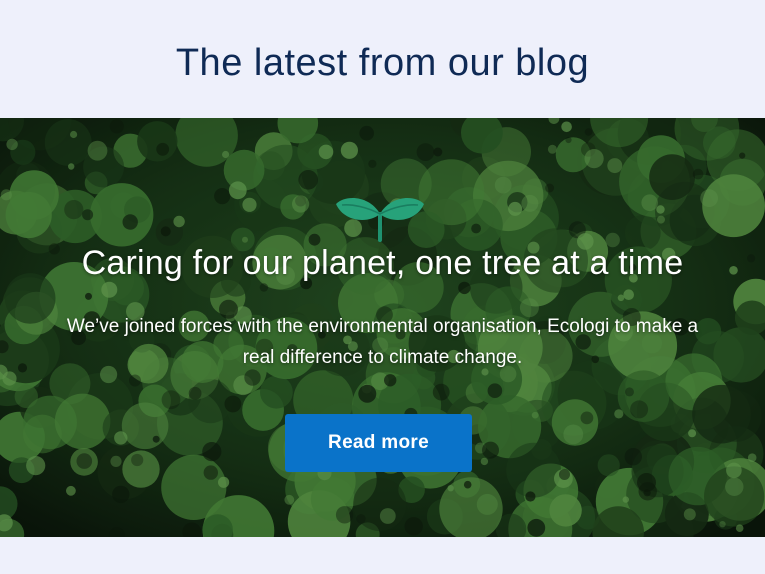 Image resolution: width=765 pixels, height=574 pixels. What do you see at coordinates (378, 443) in the screenshot?
I see `read-more-button: Read more` at bounding box center [378, 443].